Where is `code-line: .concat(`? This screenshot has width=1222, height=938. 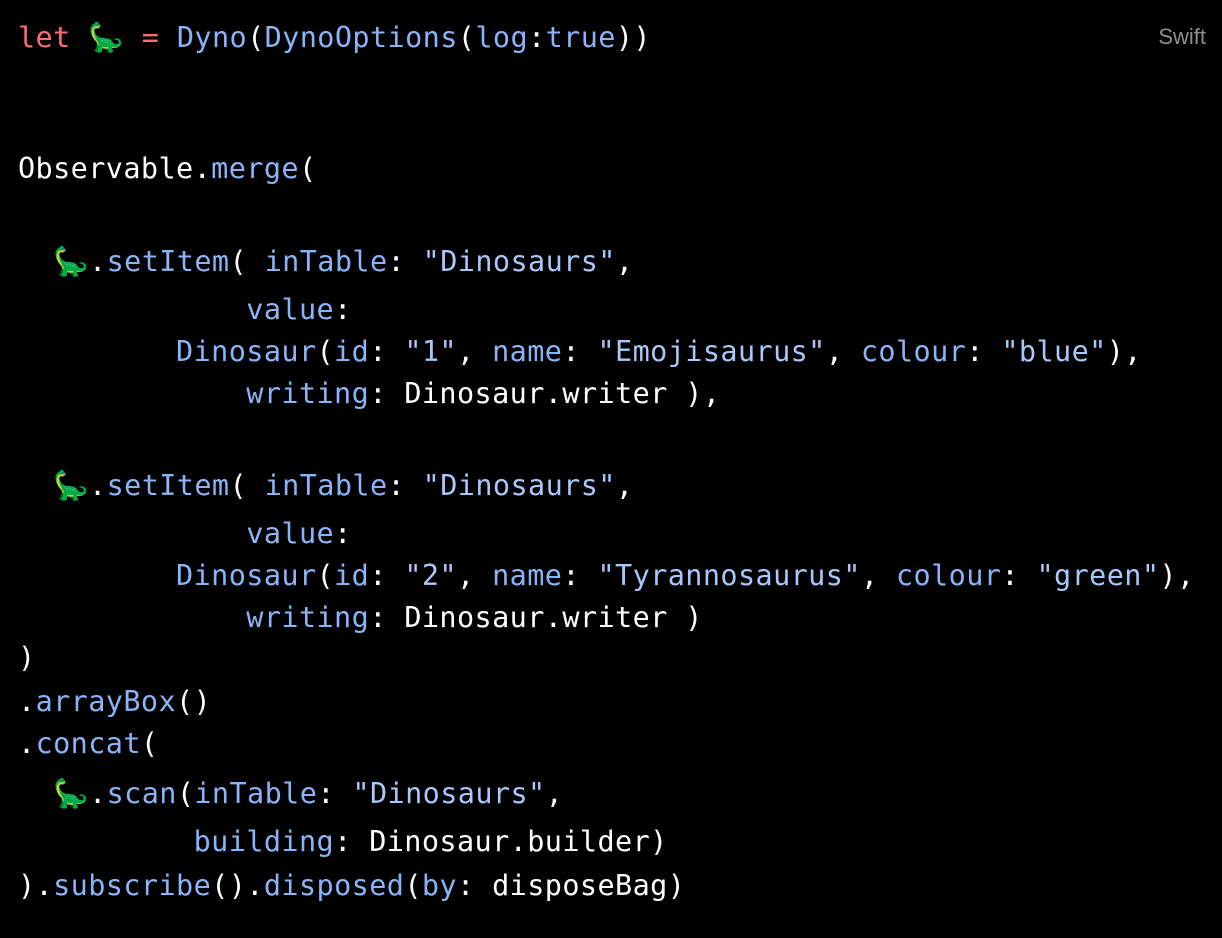
code-line: .concat( is located at coordinates (88, 744).